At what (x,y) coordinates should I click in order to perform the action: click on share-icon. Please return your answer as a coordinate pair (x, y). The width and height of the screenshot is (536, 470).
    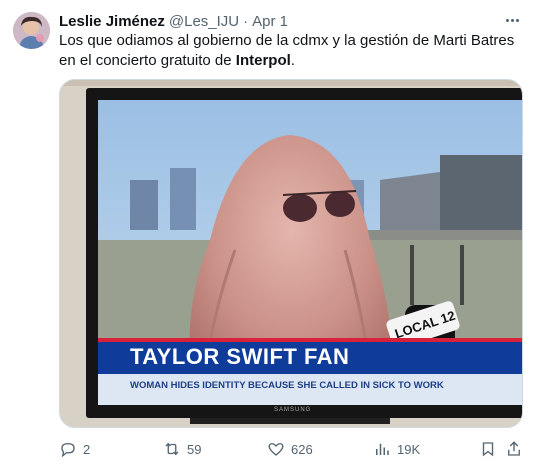
    Looking at the image, I should click on (514, 448).